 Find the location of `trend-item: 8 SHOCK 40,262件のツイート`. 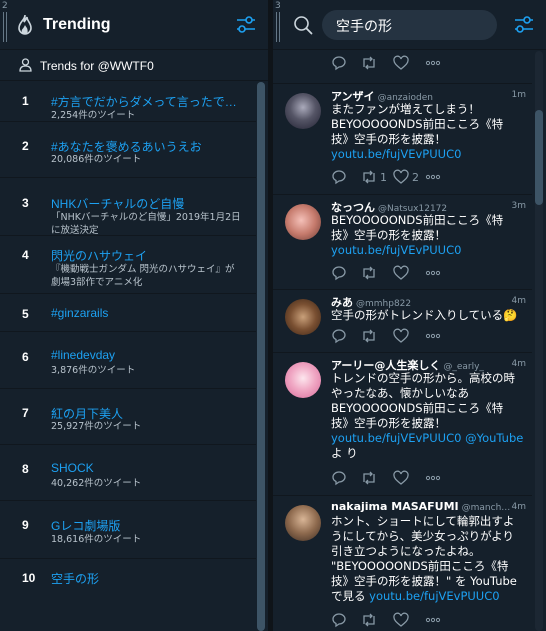

trend-item: 8 SHOCK 40,262件のツイート is located at coordinates (128, 473).